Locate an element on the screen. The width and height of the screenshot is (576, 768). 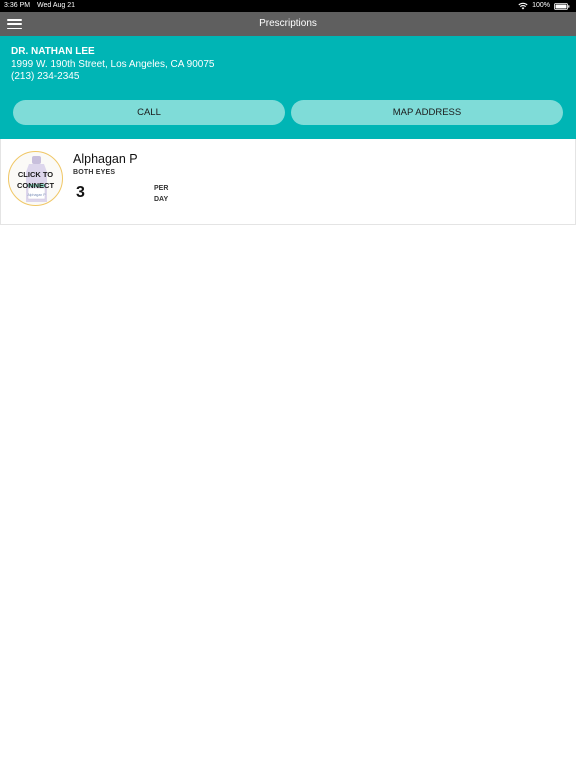
bottle-label: Alphagan P is located at coordinates (36, 195).